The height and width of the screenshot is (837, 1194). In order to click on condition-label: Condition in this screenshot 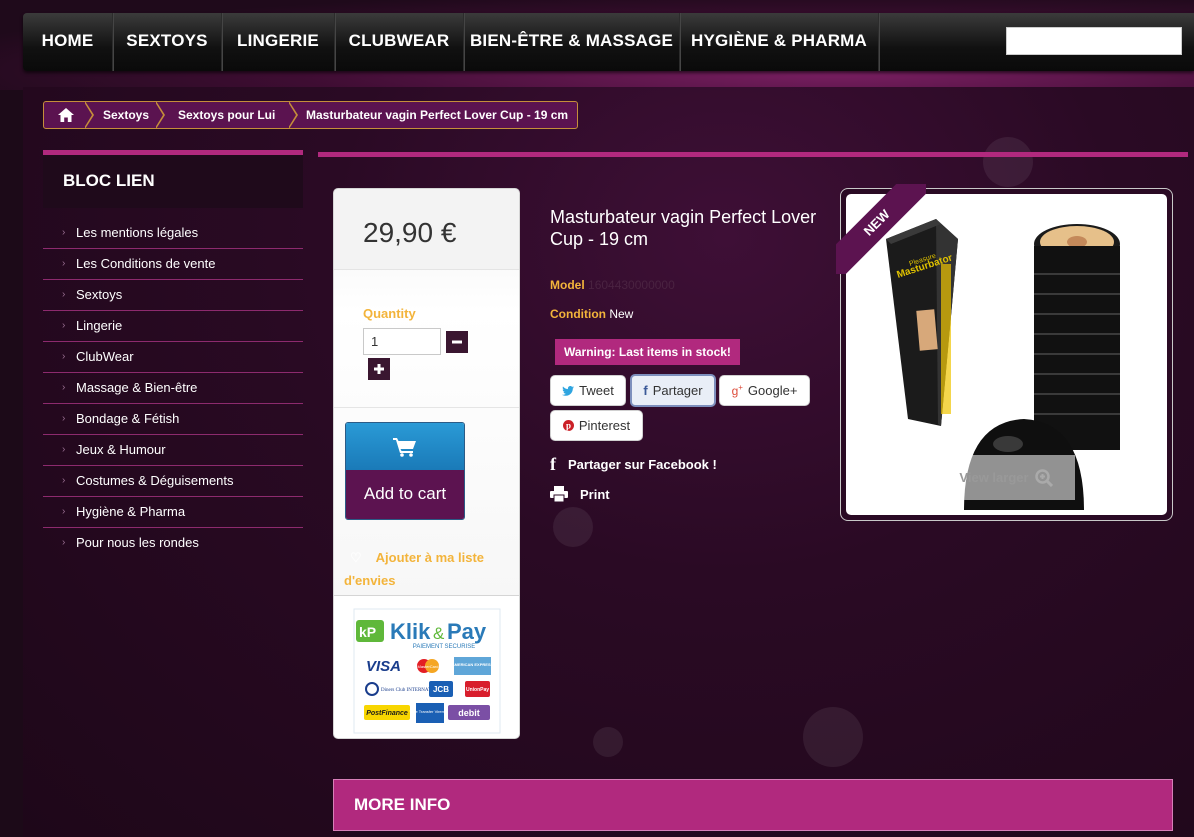, I will do `click(578, 314)`.